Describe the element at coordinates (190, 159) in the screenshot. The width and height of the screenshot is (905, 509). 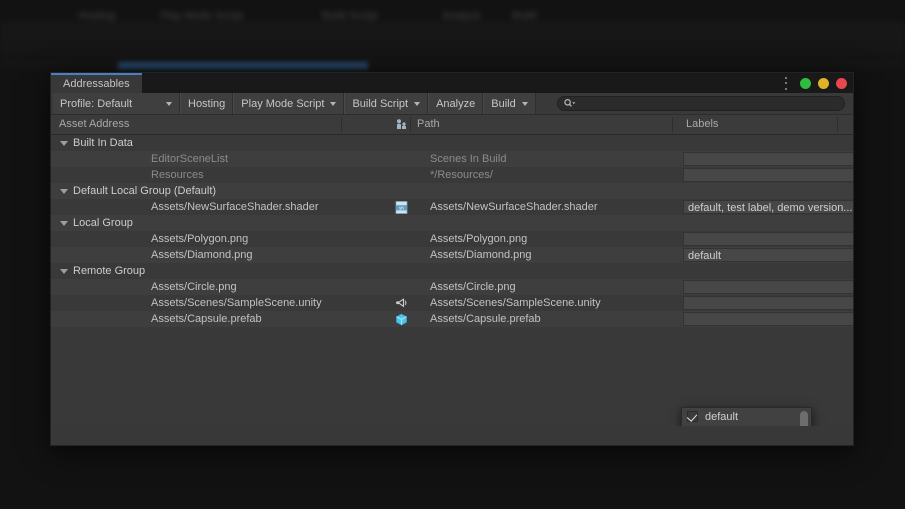
I see `asset-address-label: EditorSceneList` at that location.